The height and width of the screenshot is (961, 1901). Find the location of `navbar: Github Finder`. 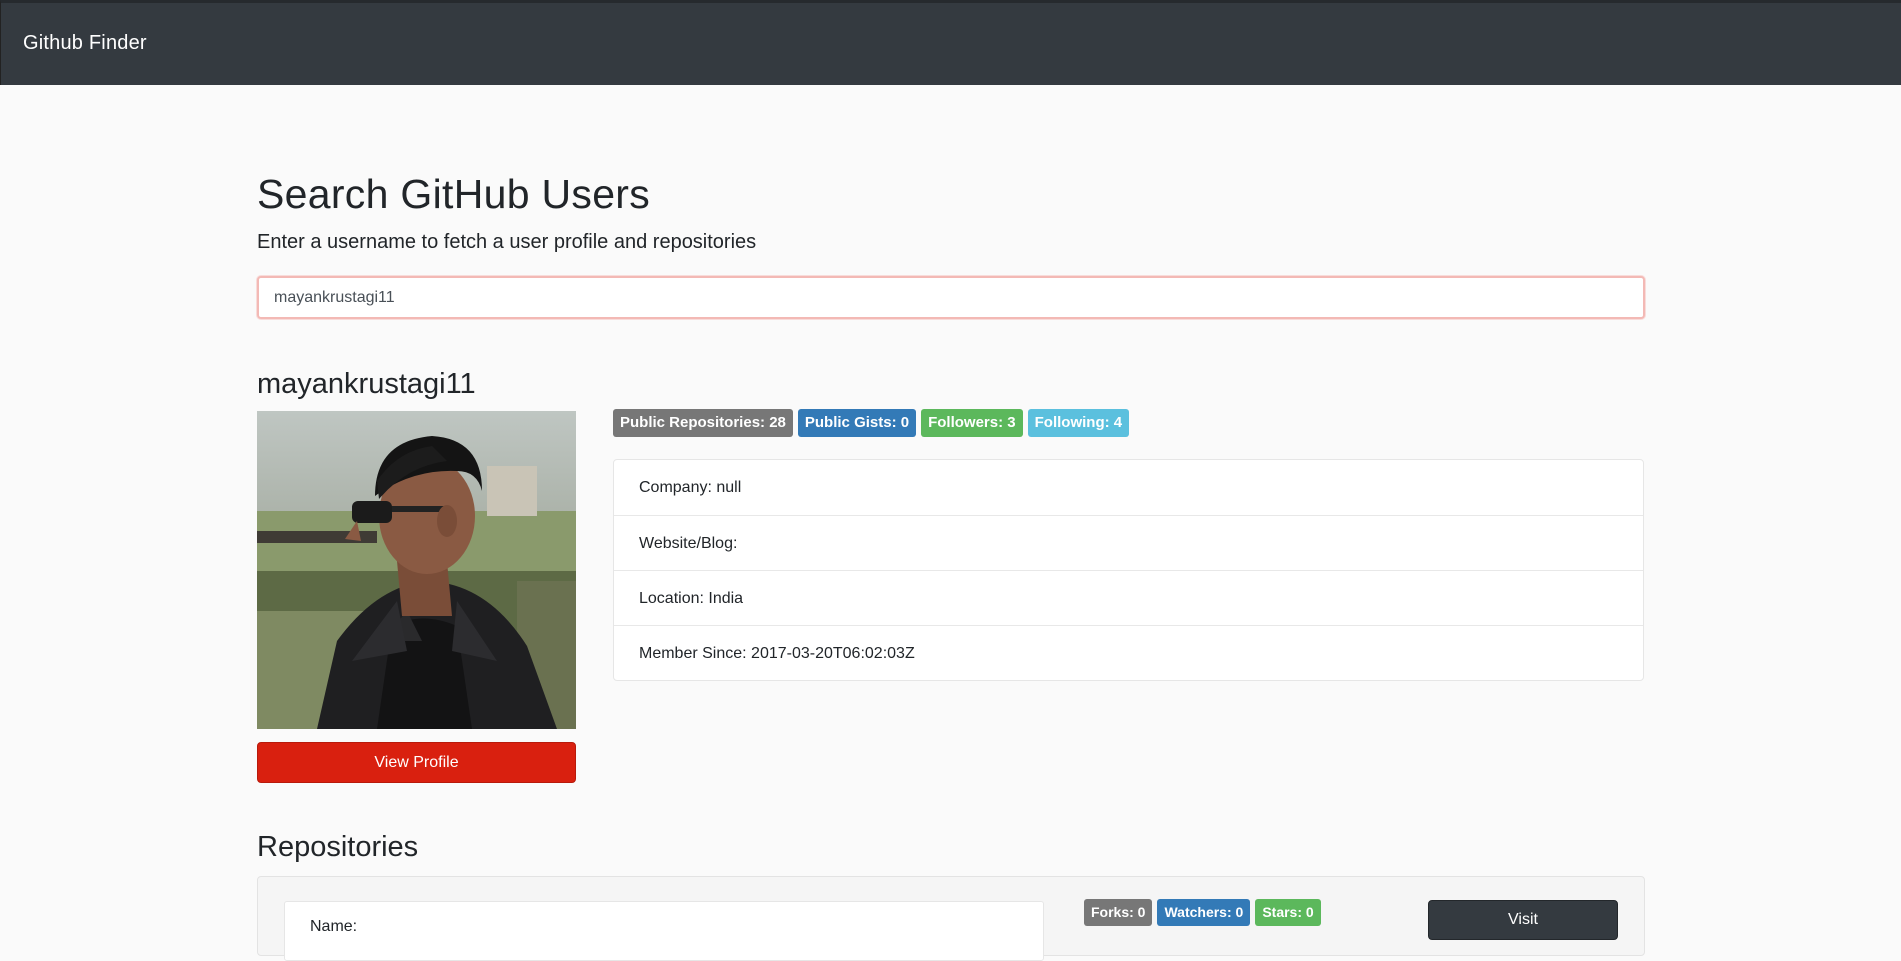

navbar: Github Finder is located at coordinates (950, 42).